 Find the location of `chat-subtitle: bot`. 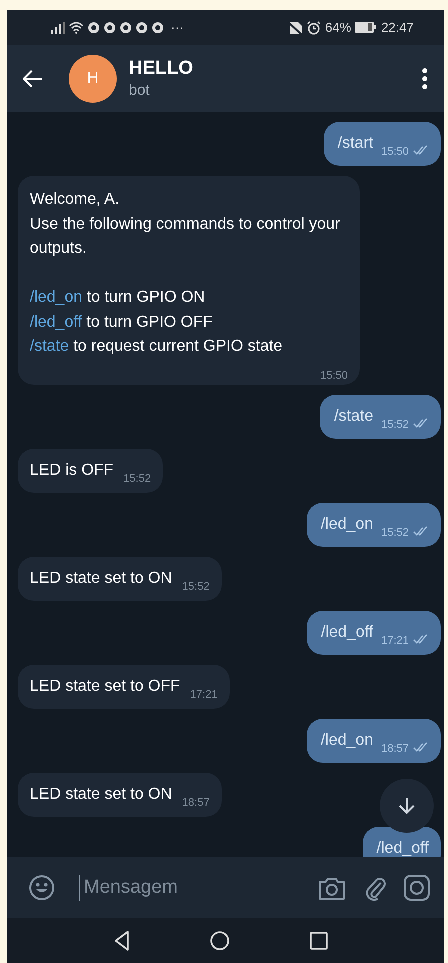

chat-subtitle: bot is located at coordinates (140, 90).